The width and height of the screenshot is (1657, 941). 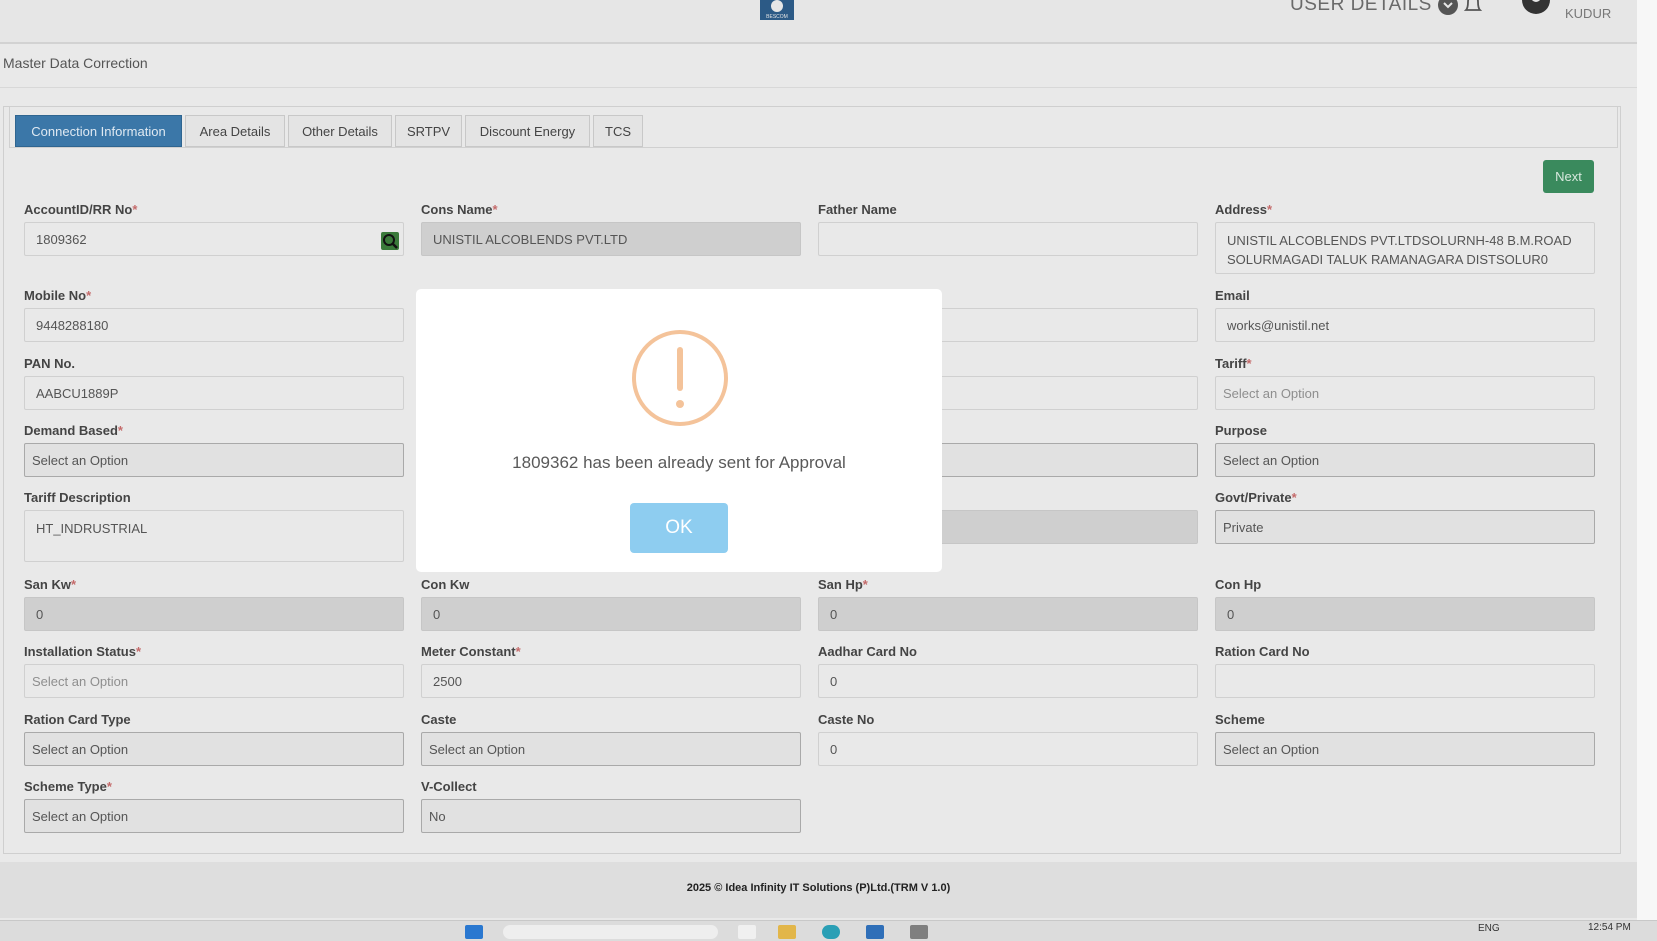 I want to click on user-avatar-icon, so click(x=1536, y=8).